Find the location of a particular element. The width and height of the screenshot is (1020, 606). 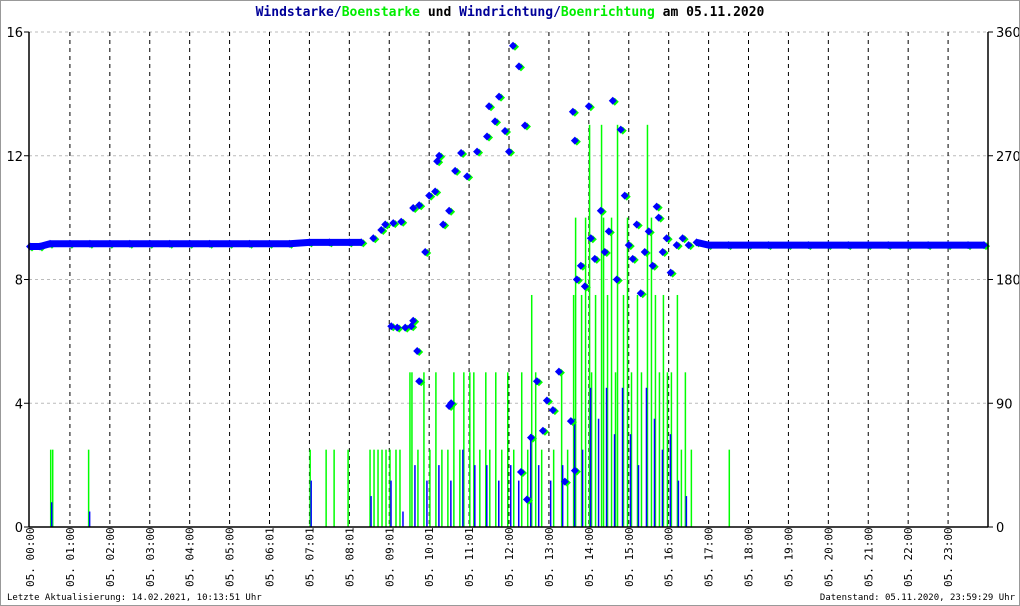

x-tick-label: 05. 19:00 is located at coordinates (788, 557).